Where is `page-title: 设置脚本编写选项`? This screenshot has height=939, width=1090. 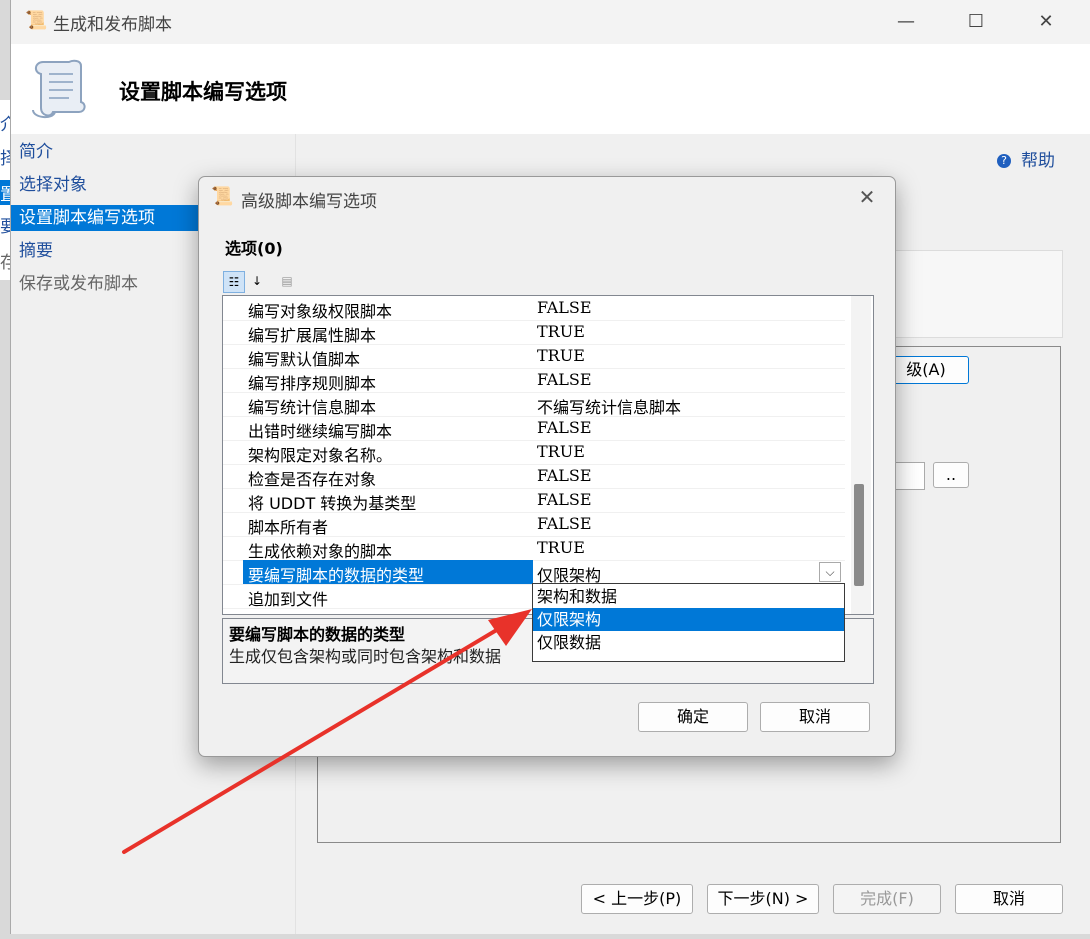
page-title: 设置脚本编写选项 is located at coordinates (203, 92).